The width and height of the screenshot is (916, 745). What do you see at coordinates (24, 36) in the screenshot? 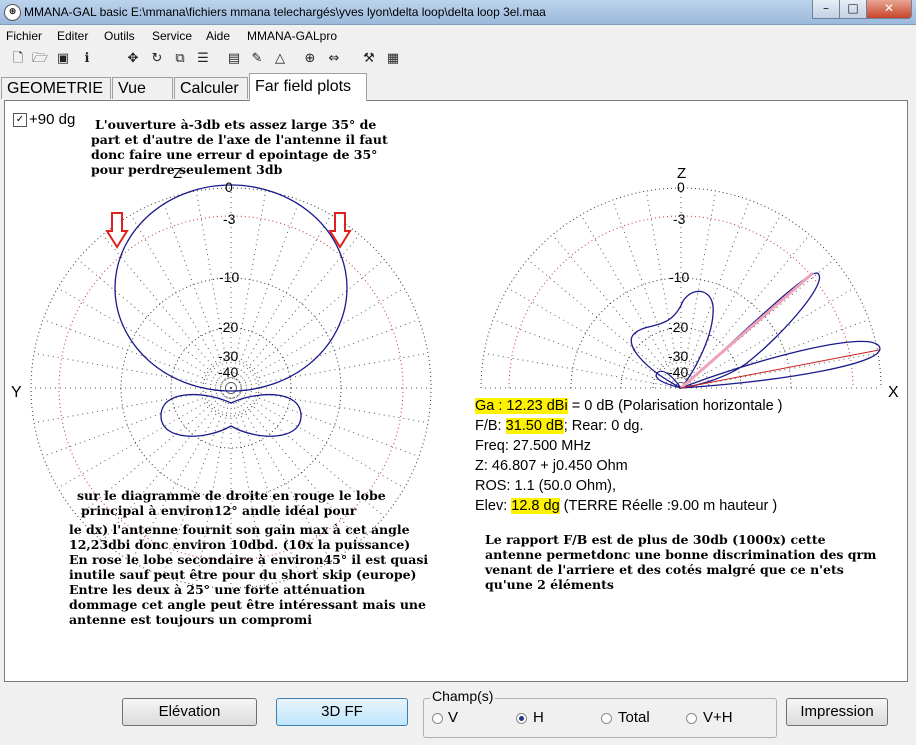
I see `menu-fichier: Fichier` at bounding box center [24, 36].